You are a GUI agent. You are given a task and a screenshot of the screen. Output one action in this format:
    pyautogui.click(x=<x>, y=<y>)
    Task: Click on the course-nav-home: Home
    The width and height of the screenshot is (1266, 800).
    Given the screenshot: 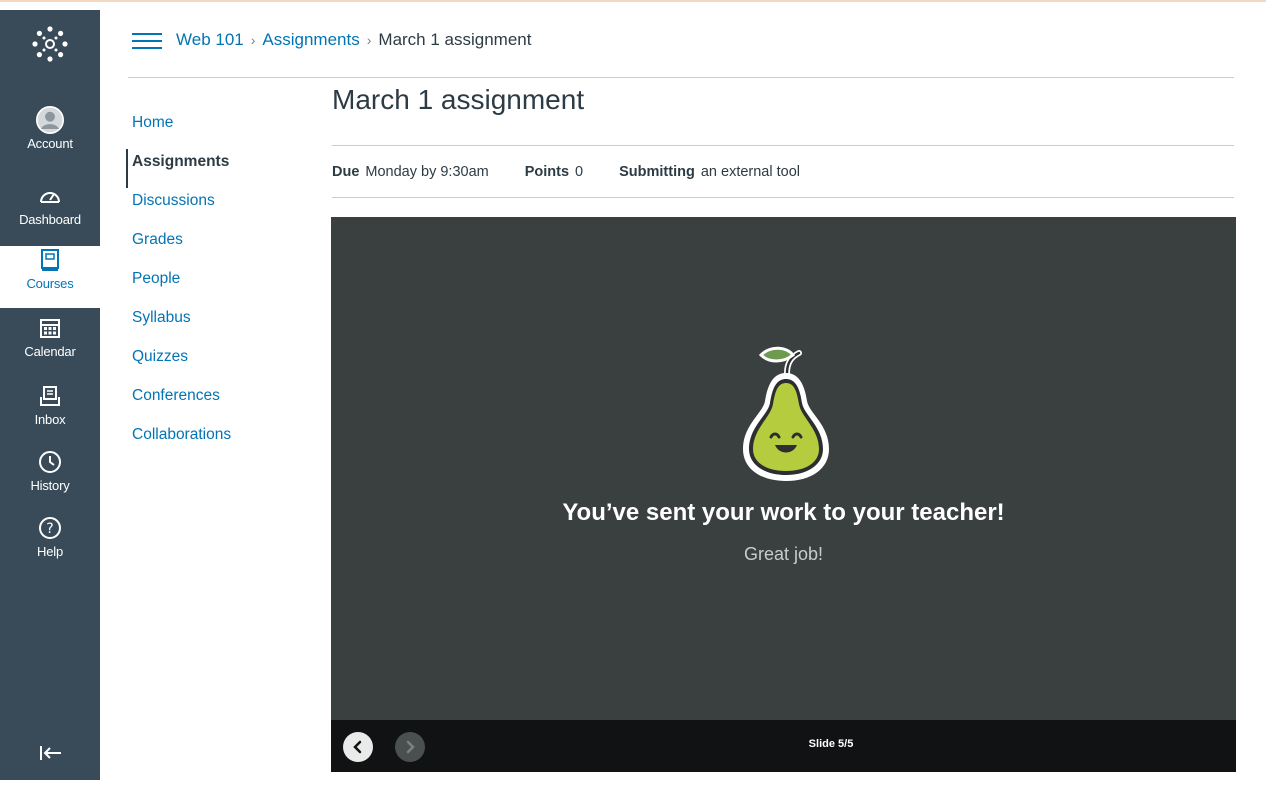 What is the action you would take?
    pyautogui.click(x=216, y=129)
    